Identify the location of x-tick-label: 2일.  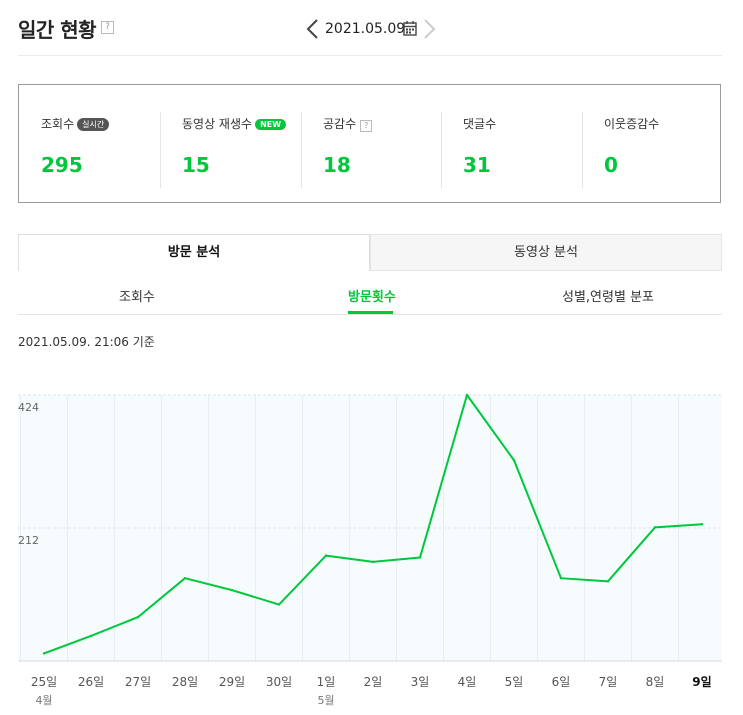
(373, 682).